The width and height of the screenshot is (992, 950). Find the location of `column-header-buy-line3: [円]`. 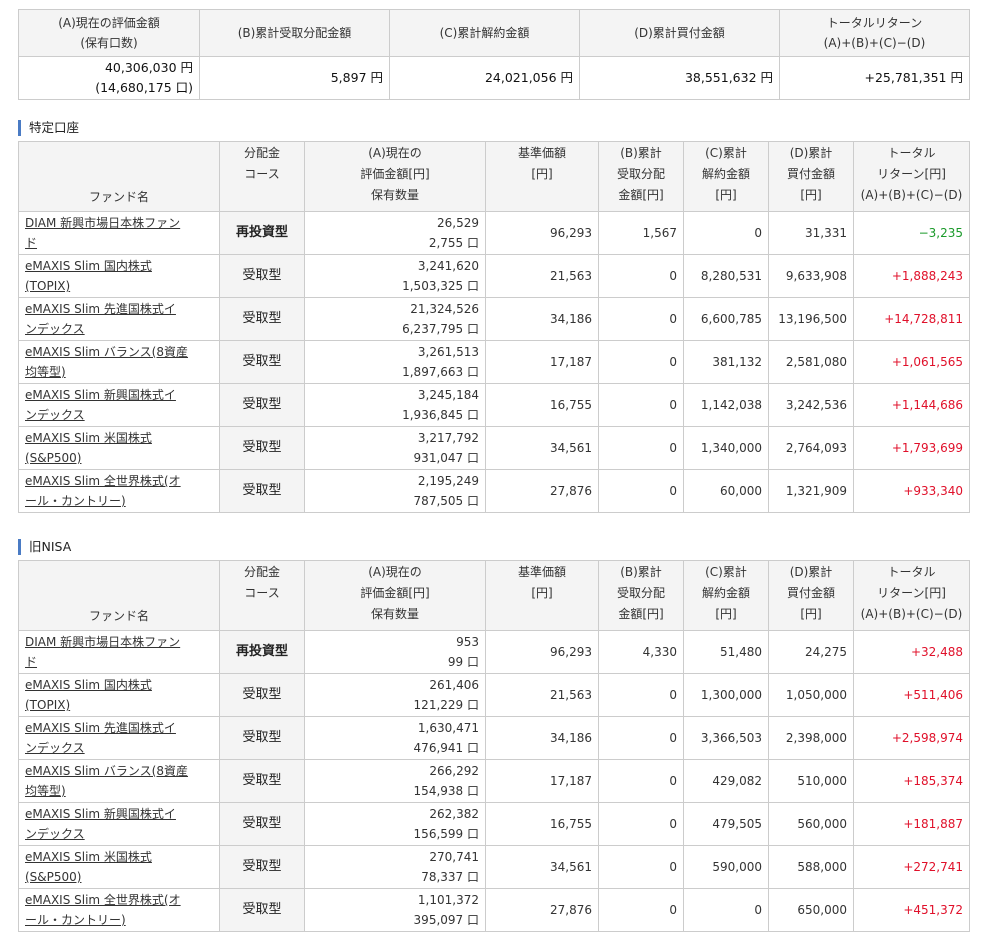

column-header-buy-line3: [円] is located at coordinates (811, 614).